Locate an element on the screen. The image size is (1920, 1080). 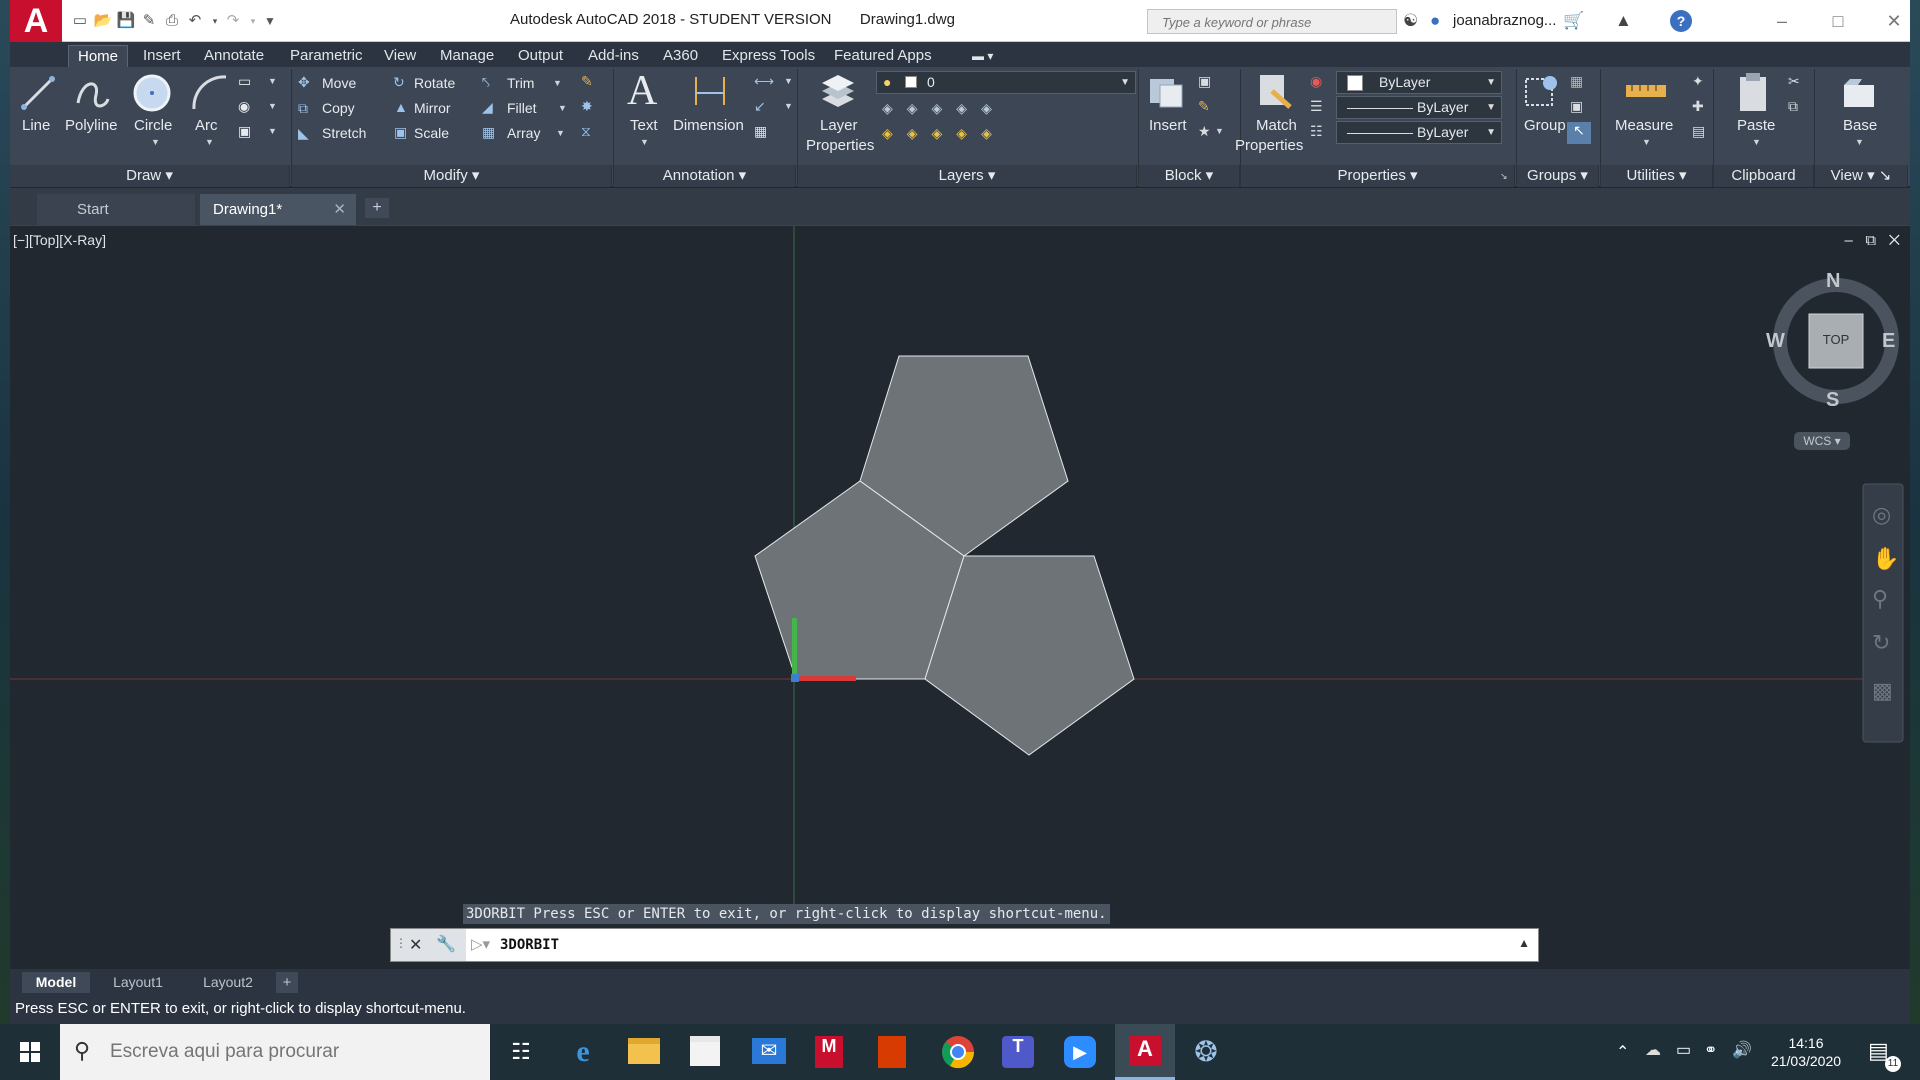
customize-qat-icon: ▼ is located at coordinates (270, 21).